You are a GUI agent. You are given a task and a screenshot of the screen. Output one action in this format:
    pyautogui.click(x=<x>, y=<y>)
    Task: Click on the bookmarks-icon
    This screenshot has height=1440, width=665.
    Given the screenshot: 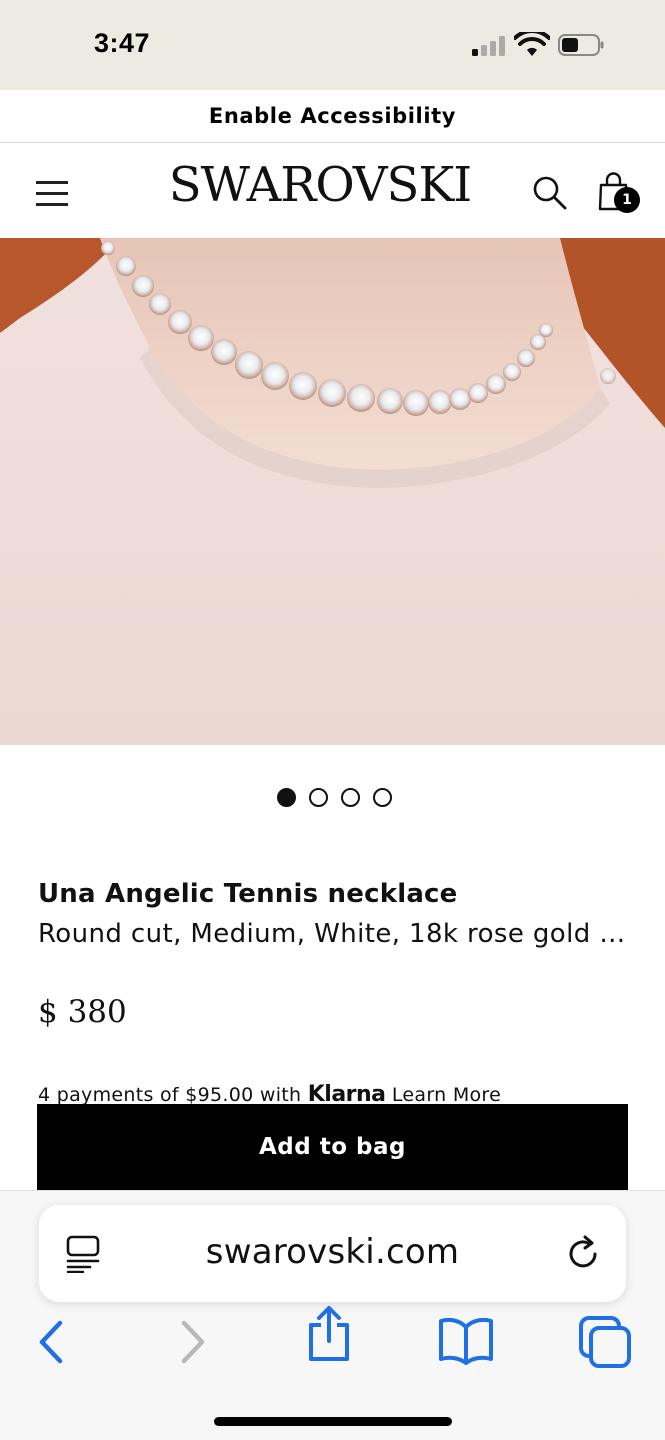 What is the action you would take?
    pyautogui.click(x=466, y=1341)
    